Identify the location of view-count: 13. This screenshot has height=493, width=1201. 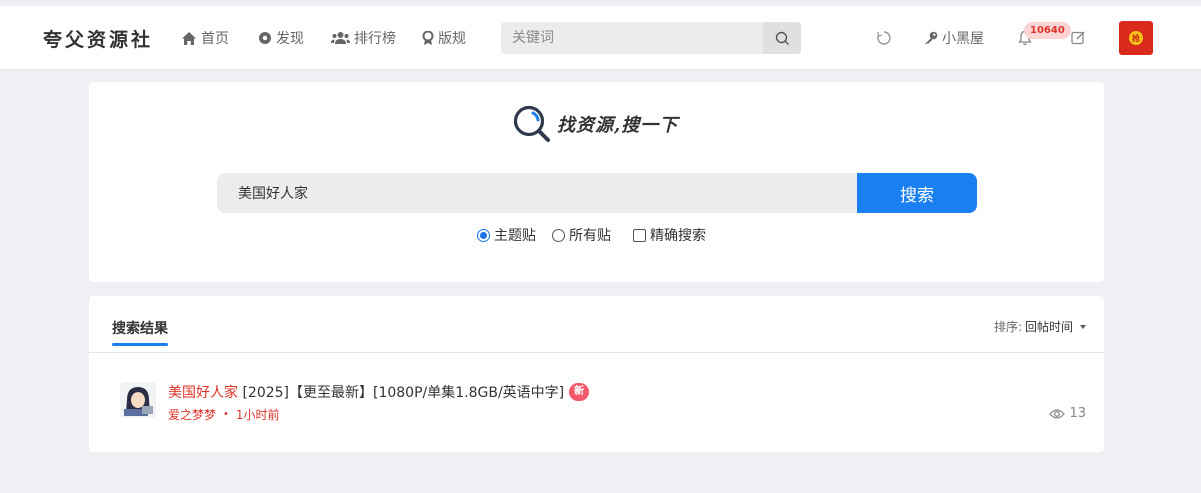
(1077, 413).